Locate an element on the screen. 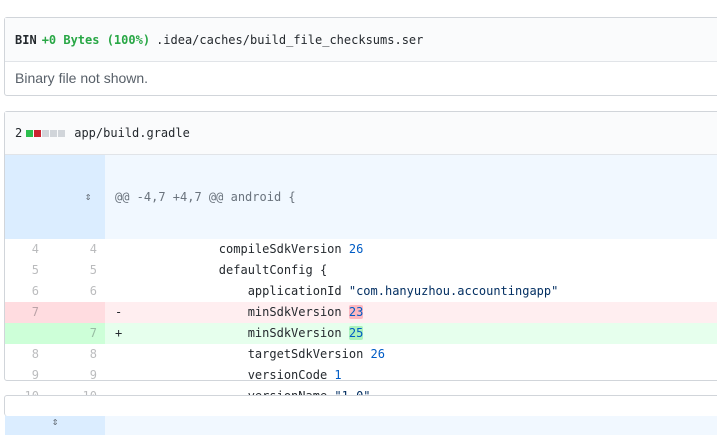  diffstat: 2 is located at coordinates (40, 133).